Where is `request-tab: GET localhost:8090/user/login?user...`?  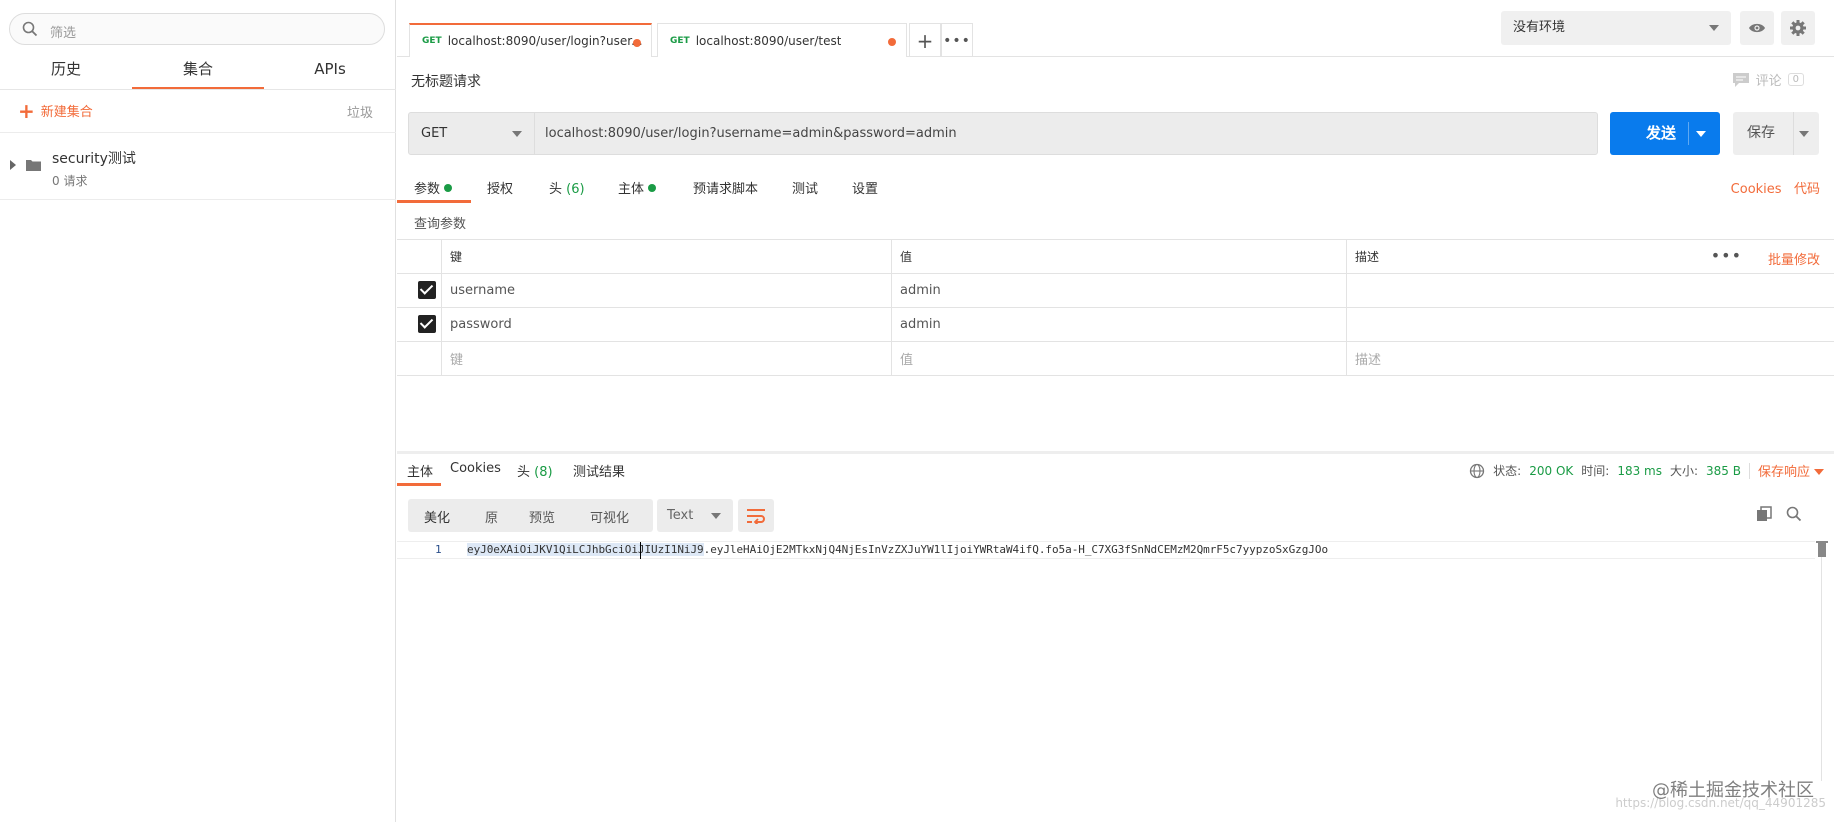 request-tab: GET localhost:8090/user/login?user... is located at coordinates (530, 40).